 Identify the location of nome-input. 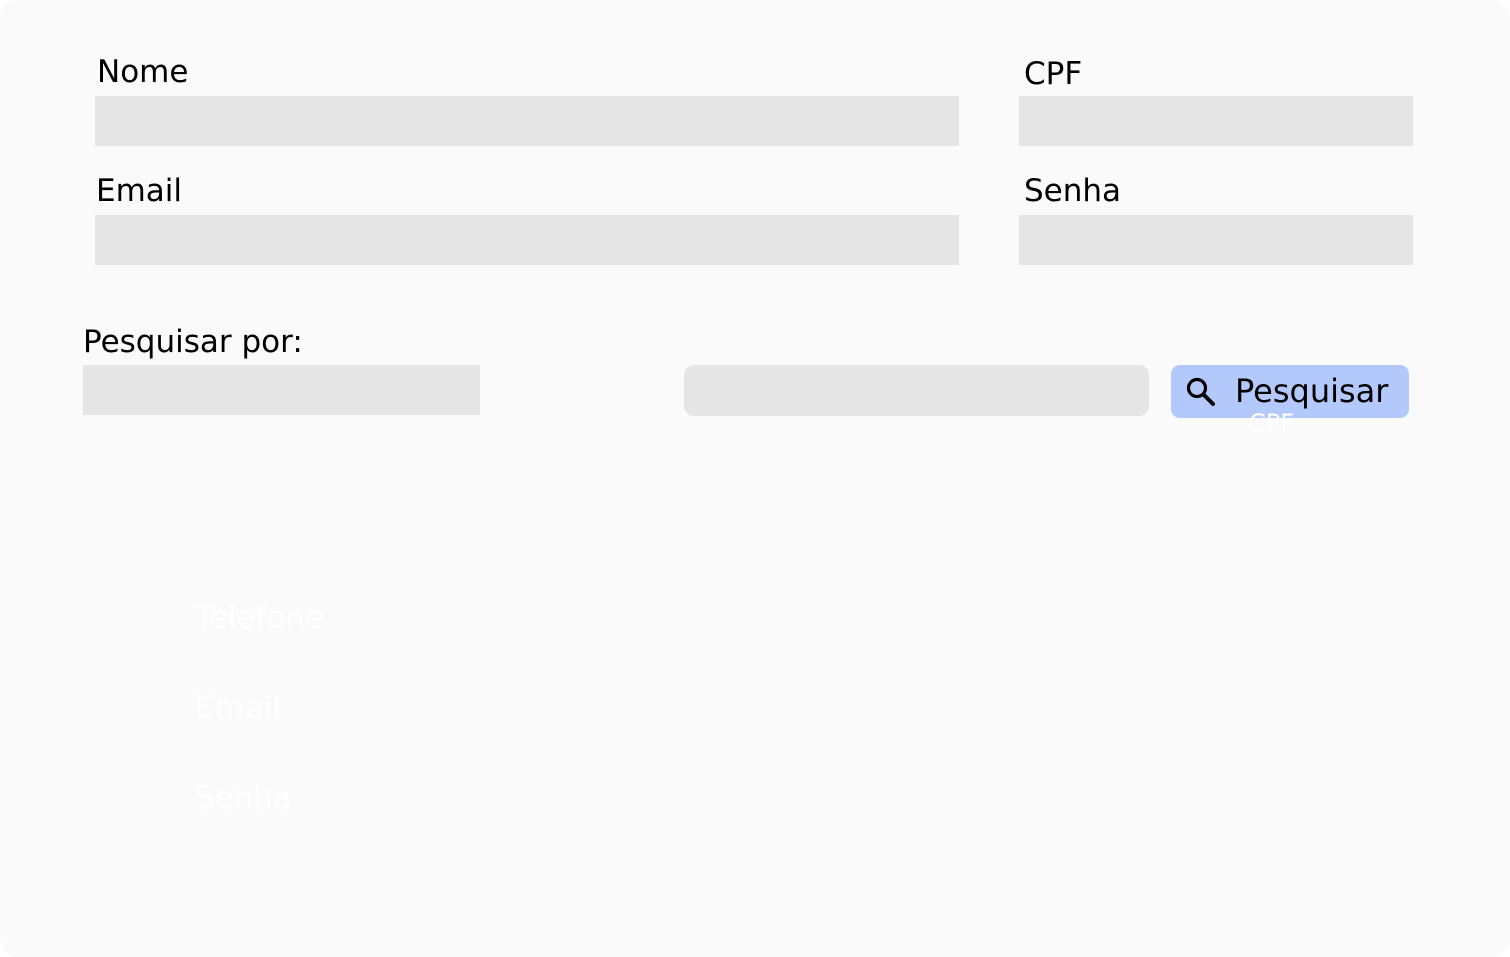
(527, 121).